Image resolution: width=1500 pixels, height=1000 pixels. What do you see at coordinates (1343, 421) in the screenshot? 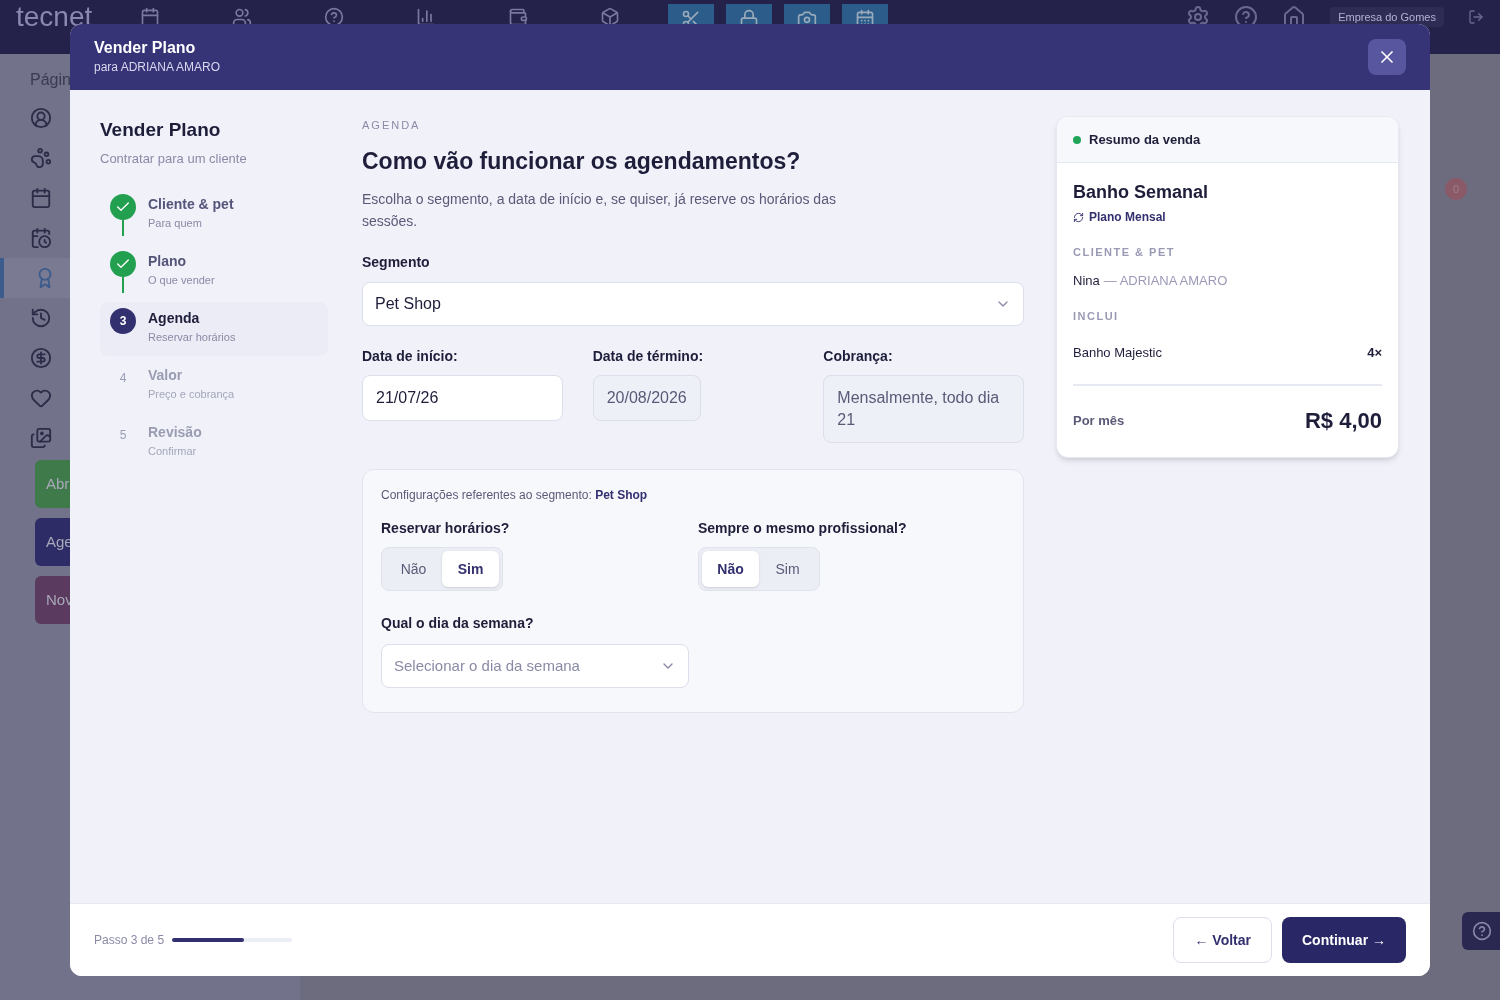
I see `total-price: R$ 4,00` at bounding box center [1343, 421].